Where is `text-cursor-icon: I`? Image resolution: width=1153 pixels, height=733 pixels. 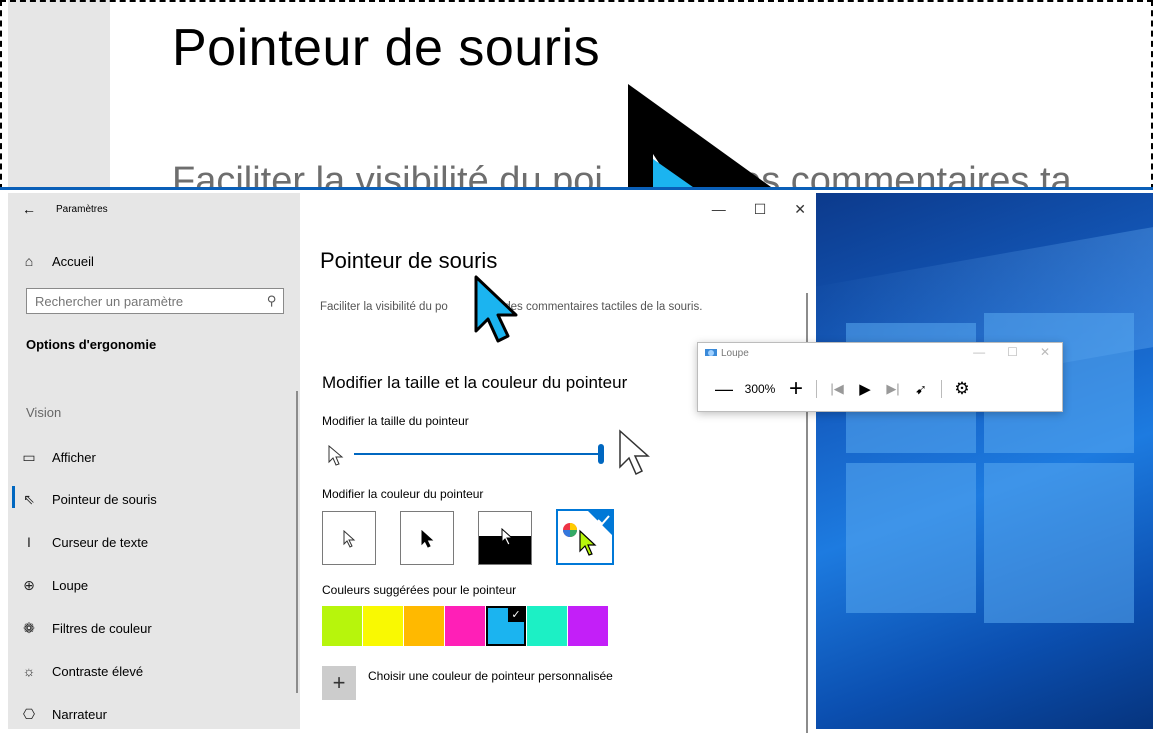 text-cursor-icon: I is located at coordinates (29, 542).